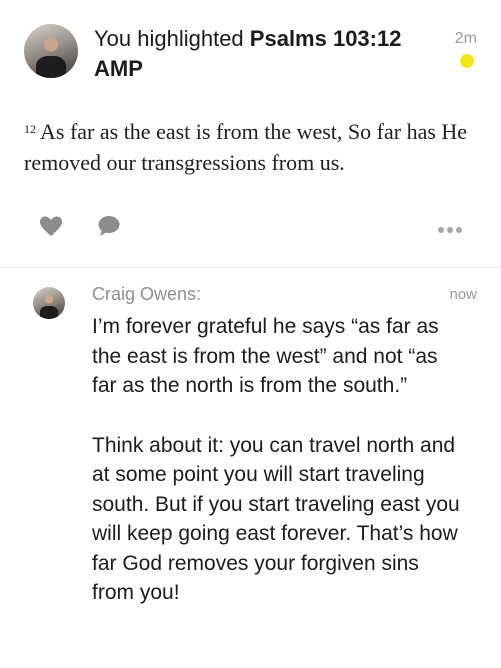 This screenshot has height=668, width=501. I want to click on comment-timestamp: now, so click(463, 294).